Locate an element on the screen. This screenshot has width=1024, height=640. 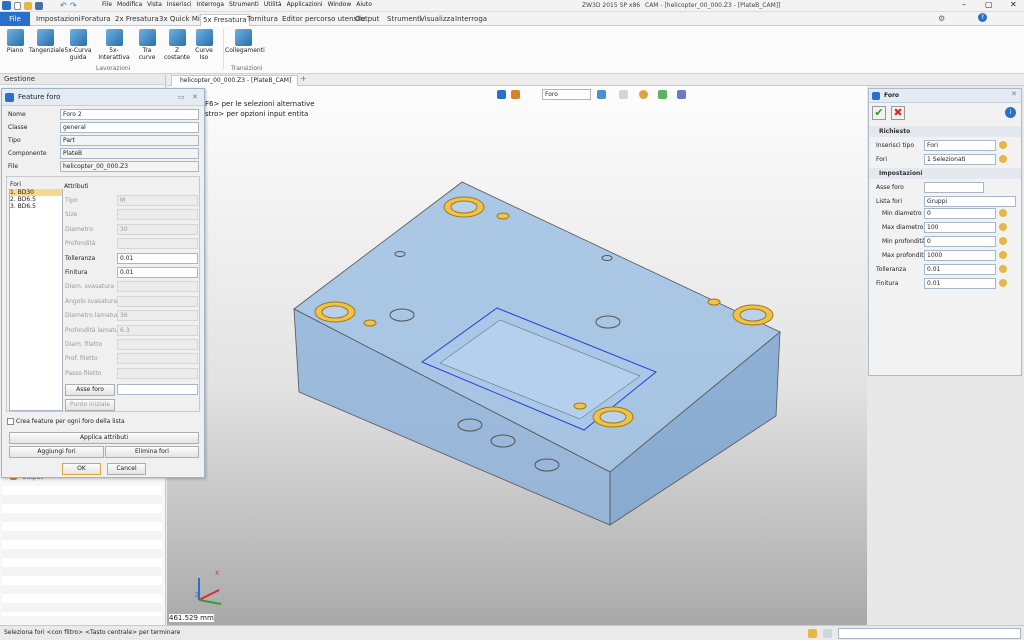
attr-field: 30 is located at coordinates (157, 229).